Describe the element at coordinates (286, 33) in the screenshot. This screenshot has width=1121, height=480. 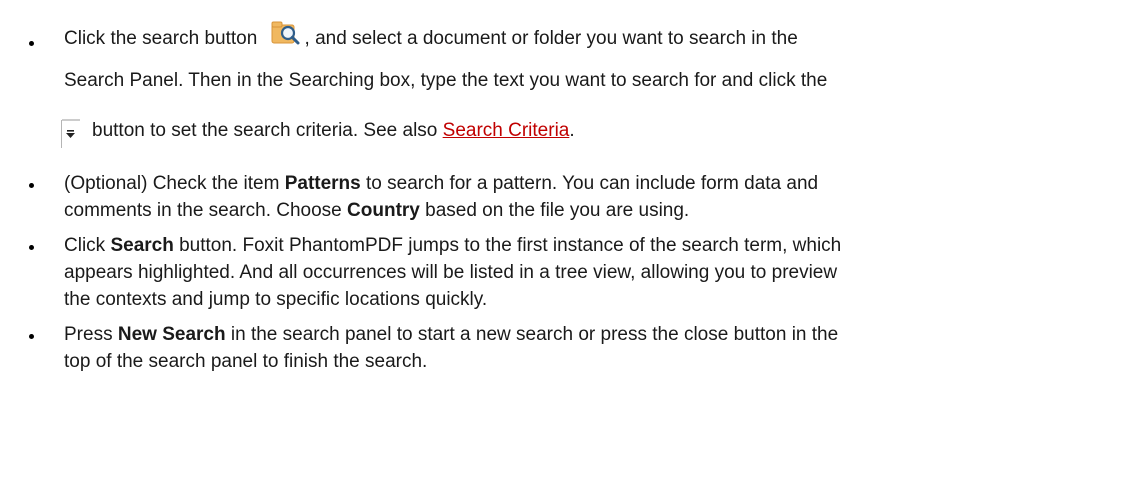
I see `folder-search-icon` at that location.